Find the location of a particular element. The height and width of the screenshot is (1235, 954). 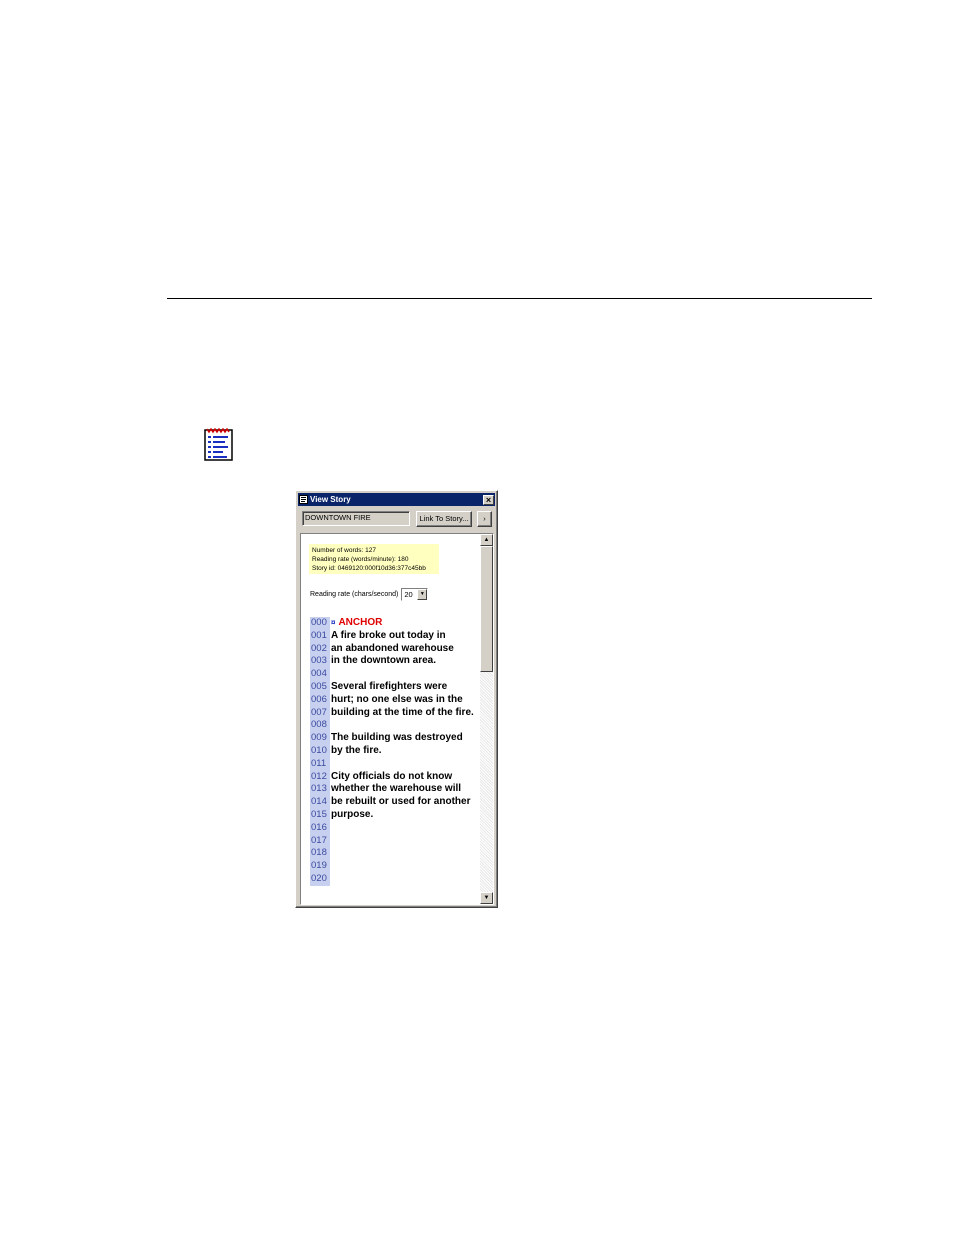

script-line: 019 is located at coordinates (396, 866).